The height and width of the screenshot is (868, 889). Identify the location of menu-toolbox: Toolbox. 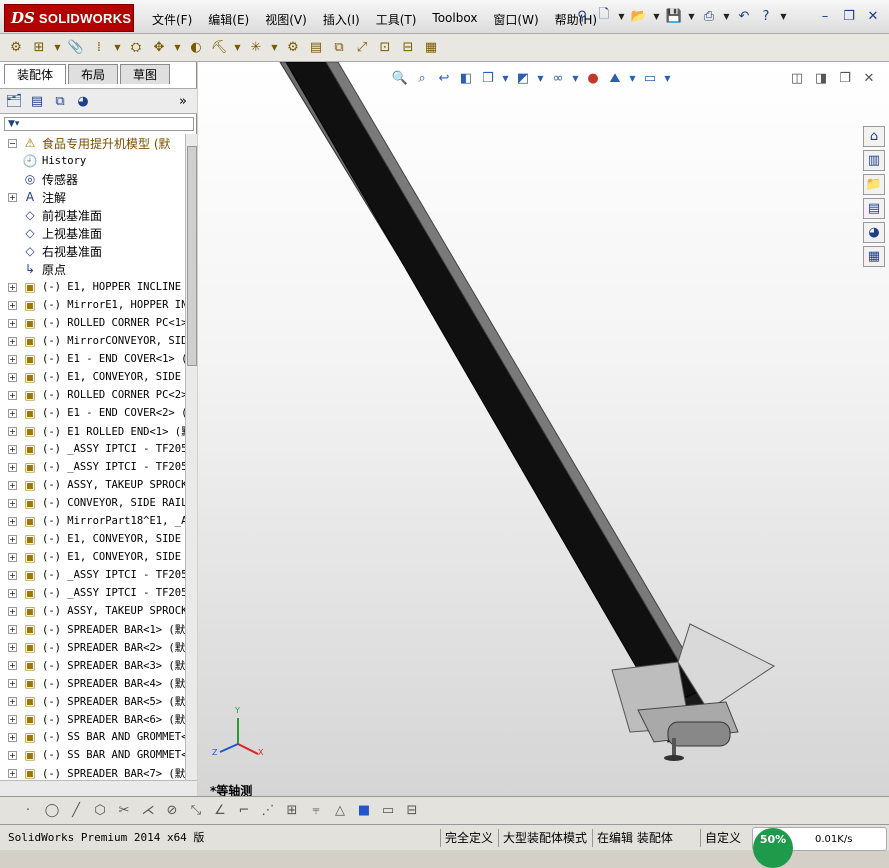
(454, 19).